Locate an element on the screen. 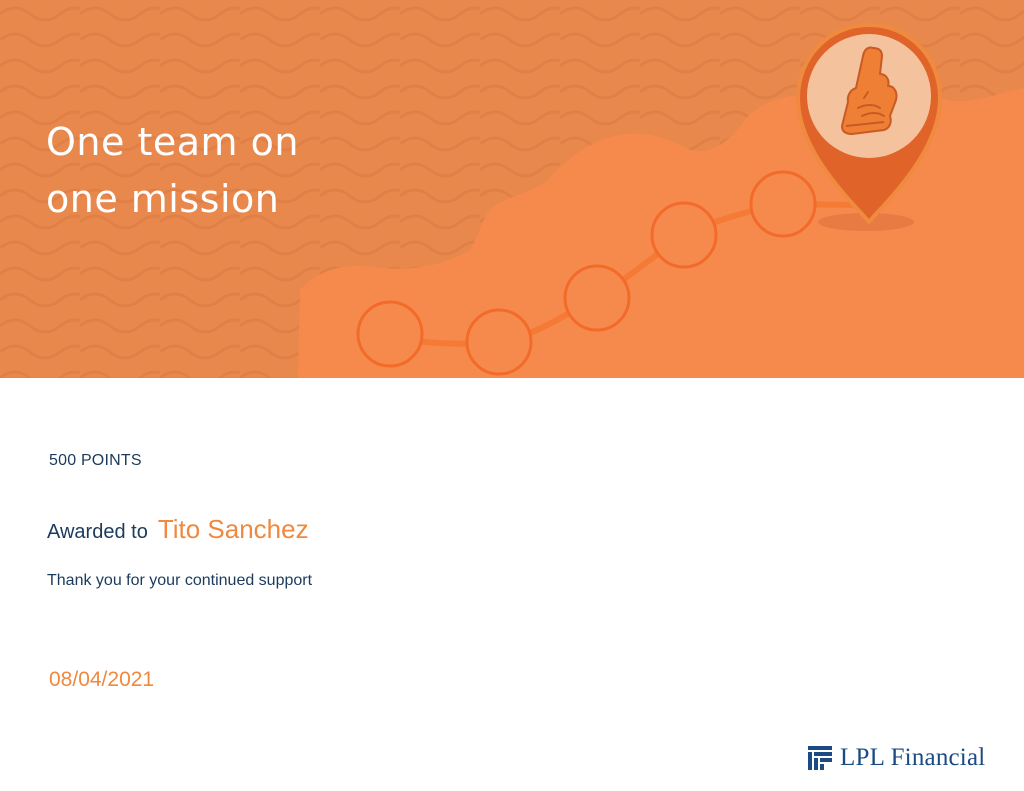 This screenshot has height=791, width=1024. brand-logo: LPL Financial is located at coordinates (896, 758).